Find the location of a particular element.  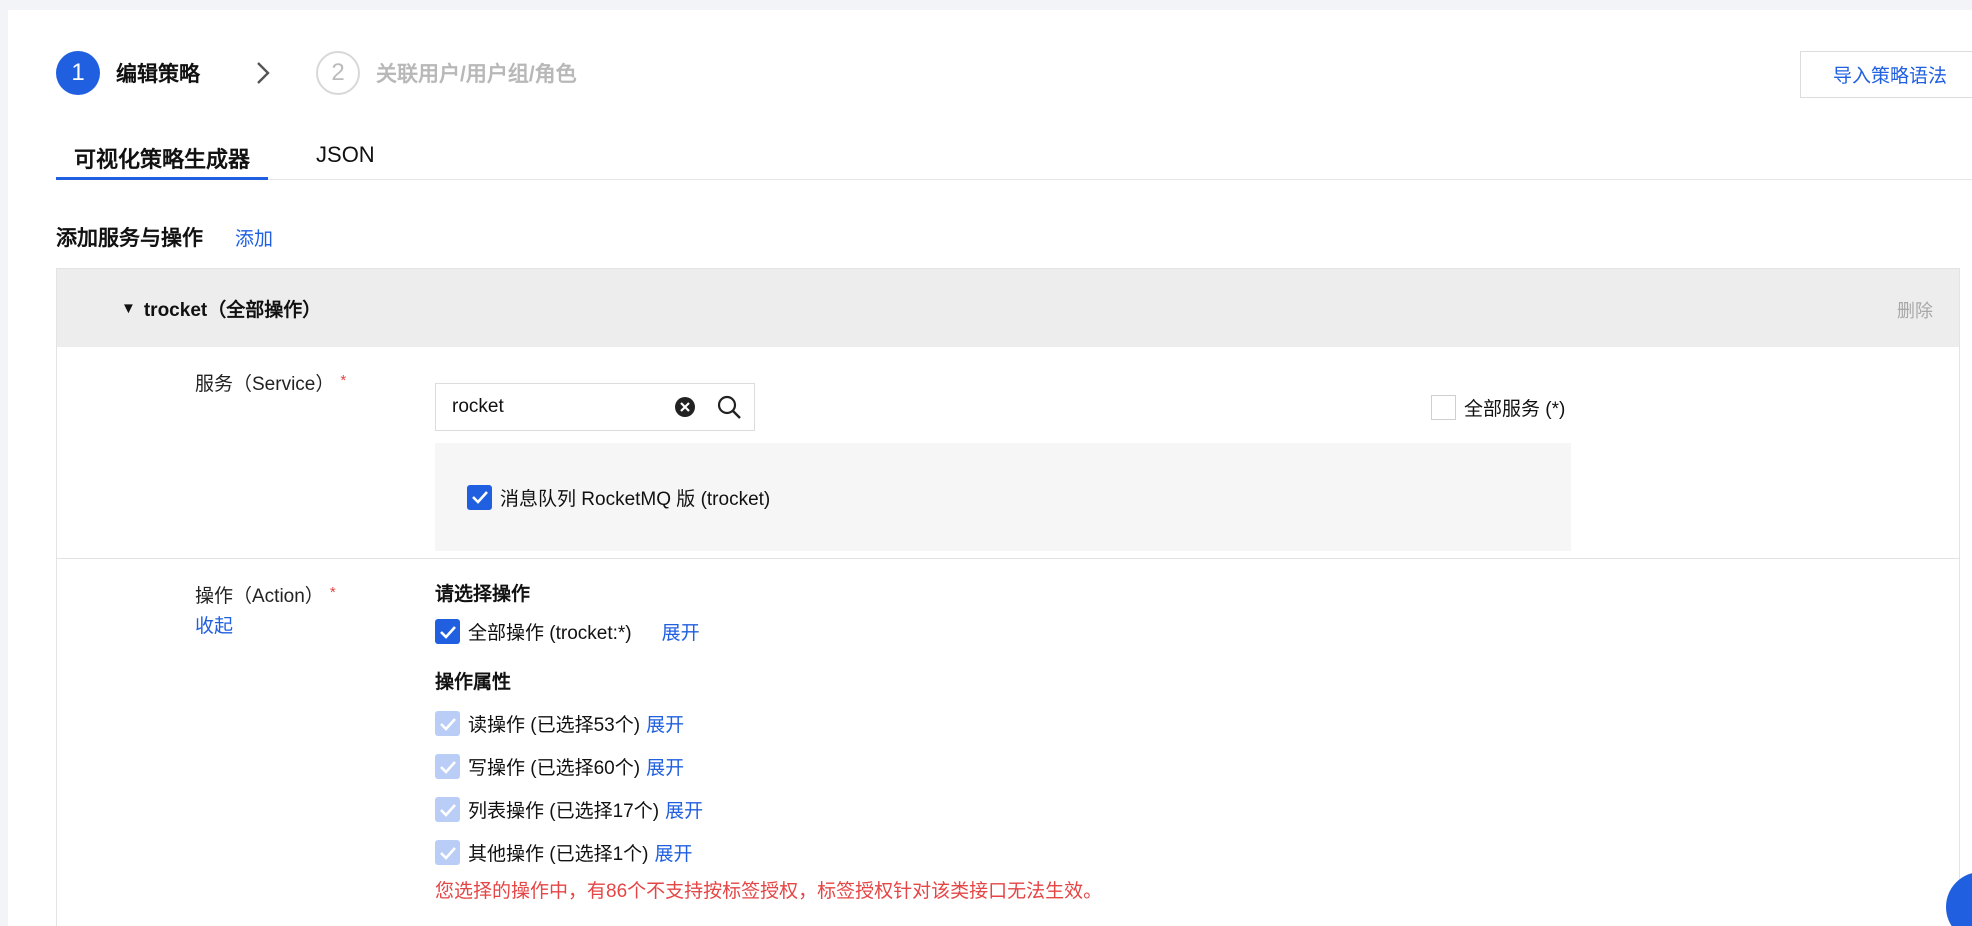

all-services-checkbox is located at coordinates (1443, 407).